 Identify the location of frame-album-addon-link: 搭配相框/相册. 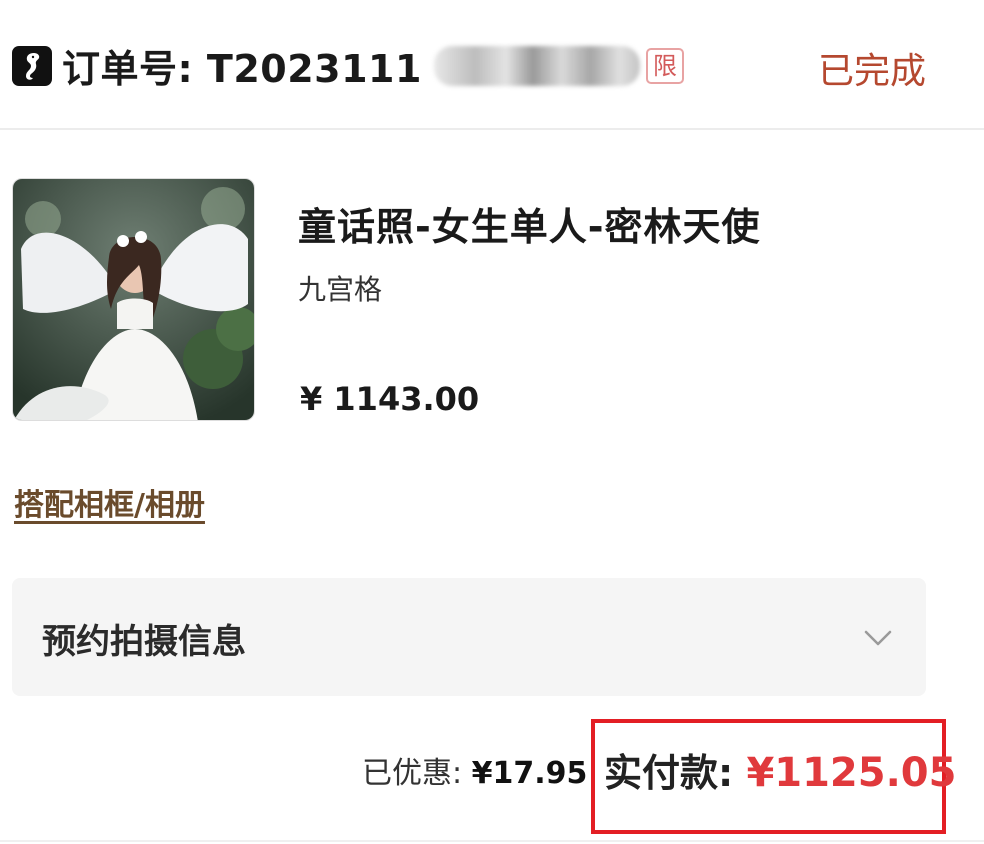
(109, 502).